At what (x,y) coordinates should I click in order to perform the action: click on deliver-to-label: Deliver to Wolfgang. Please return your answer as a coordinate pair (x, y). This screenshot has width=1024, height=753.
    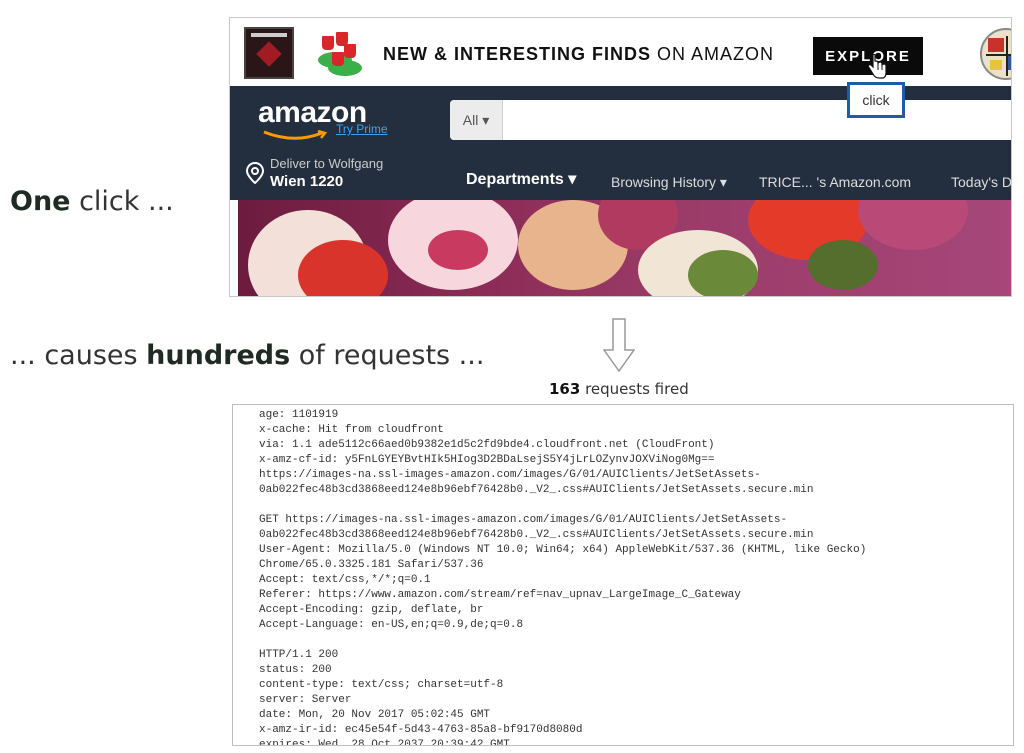
    Looking at the image, I should click on (327, 163).